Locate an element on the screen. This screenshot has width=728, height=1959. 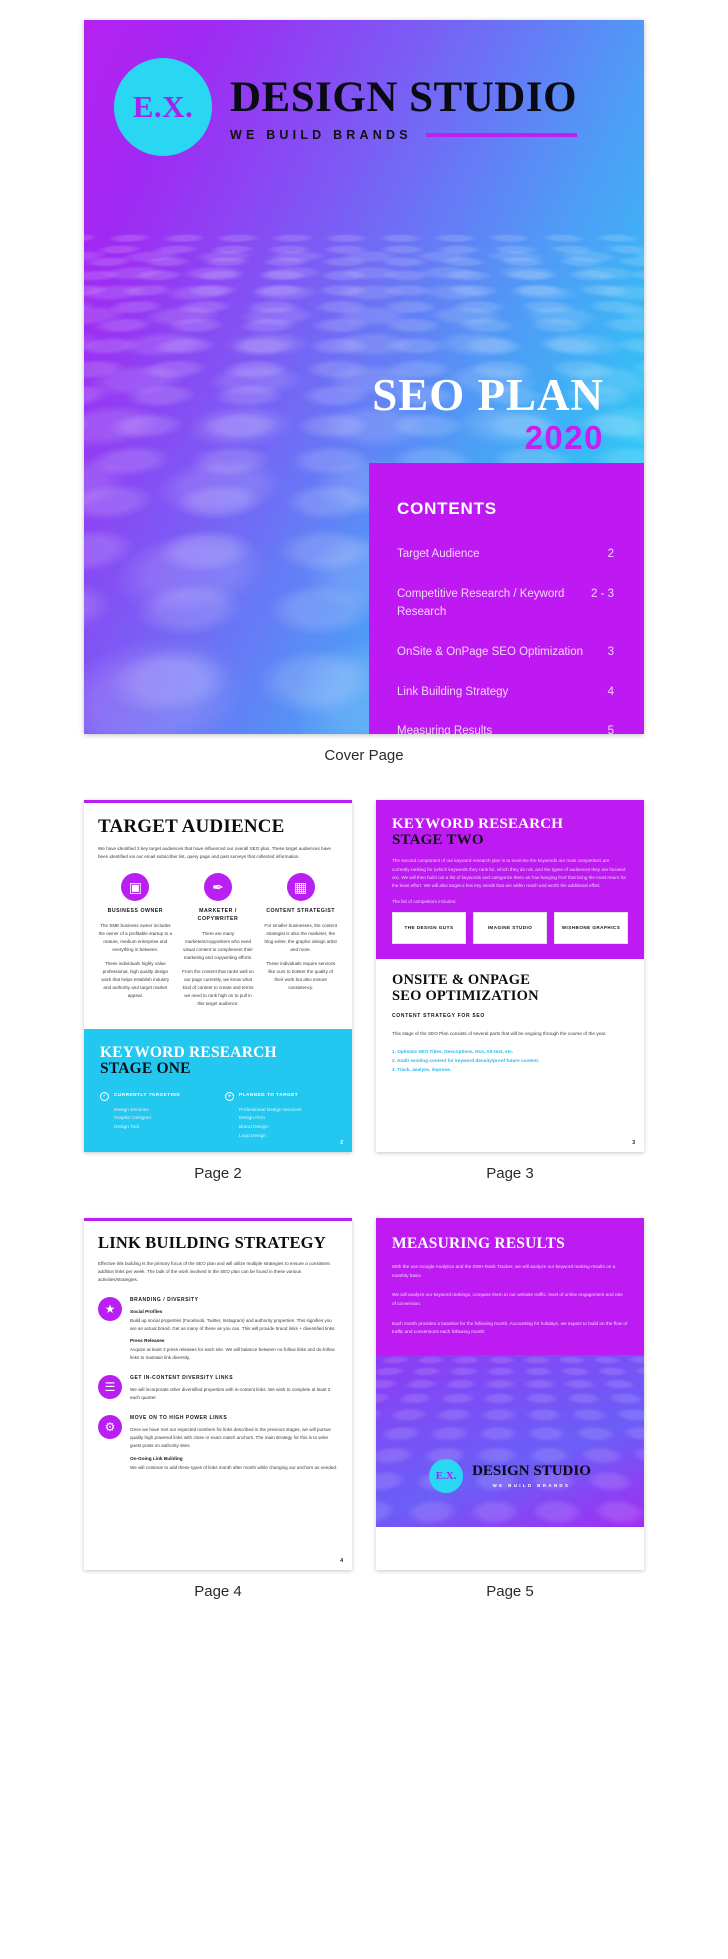
logo-monogram: E.X. is located at coordinates (163, 106).